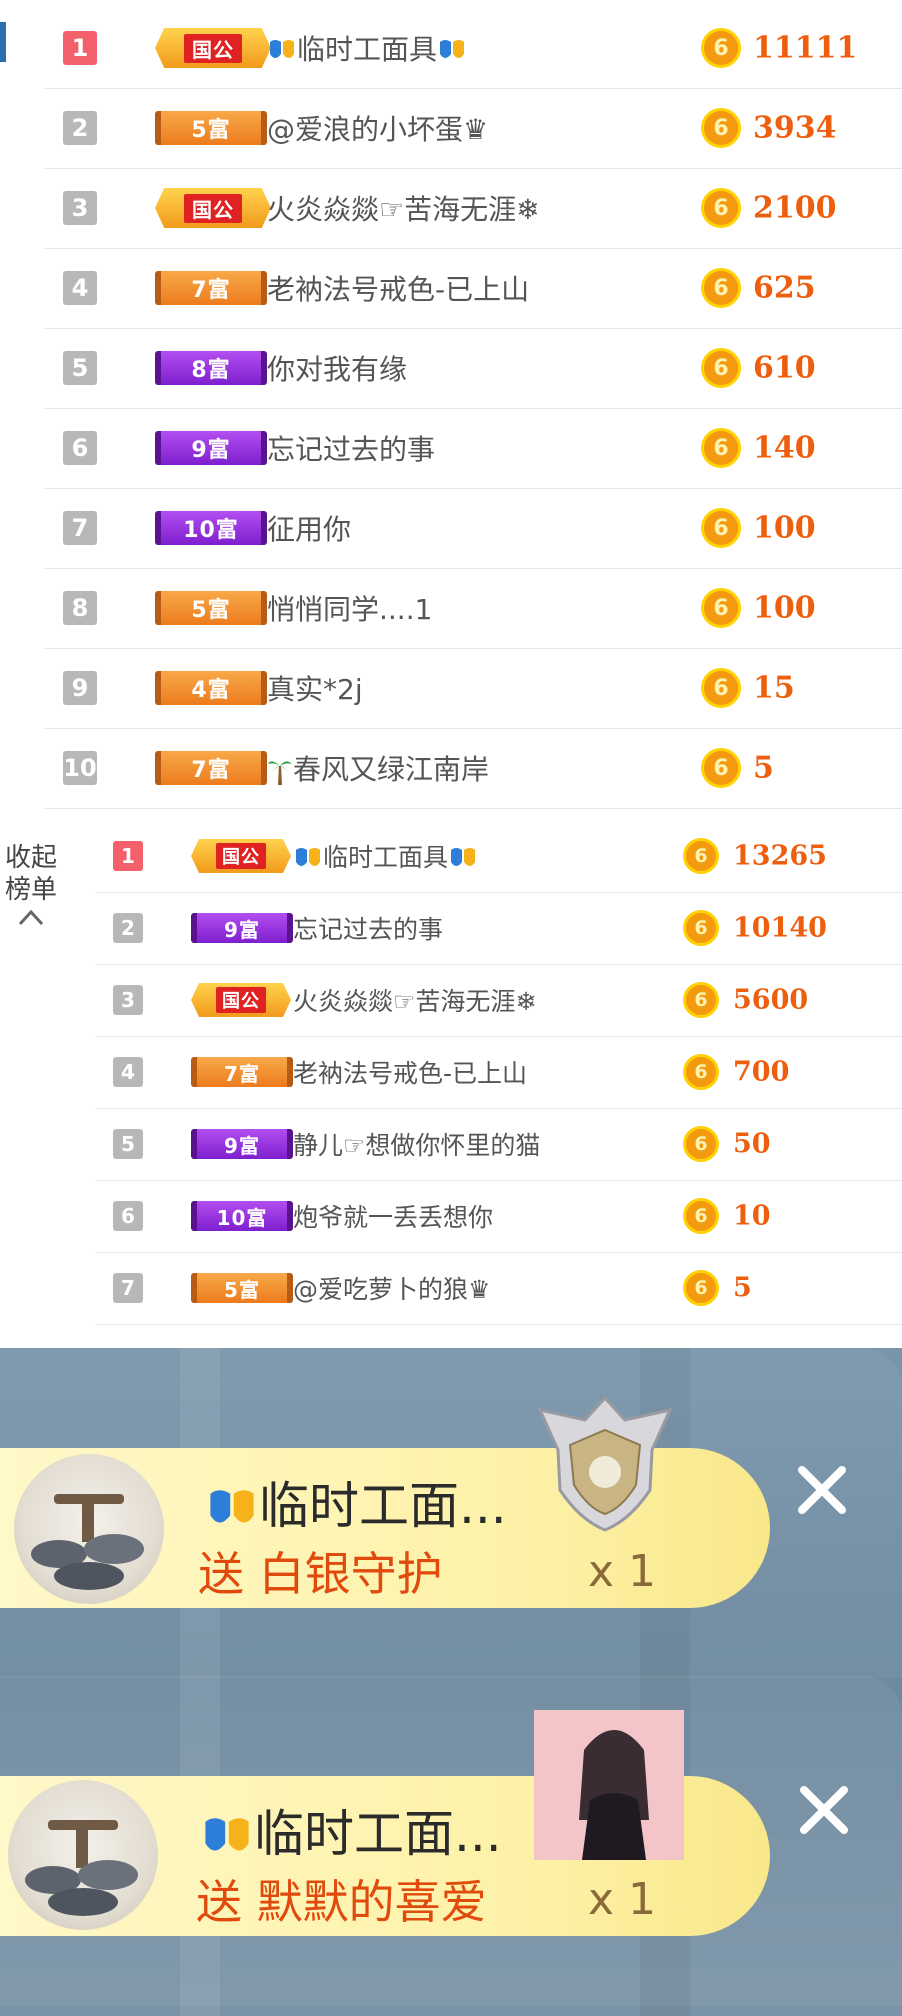  I want to click on rank-badge: 5富, so click(211, 608).